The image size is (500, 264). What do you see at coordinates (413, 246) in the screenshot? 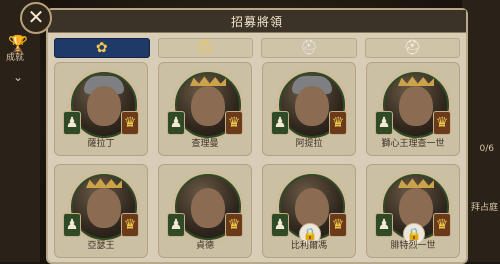
I see `general-name: 腓特烈一世` at bounding box center [413, 246].